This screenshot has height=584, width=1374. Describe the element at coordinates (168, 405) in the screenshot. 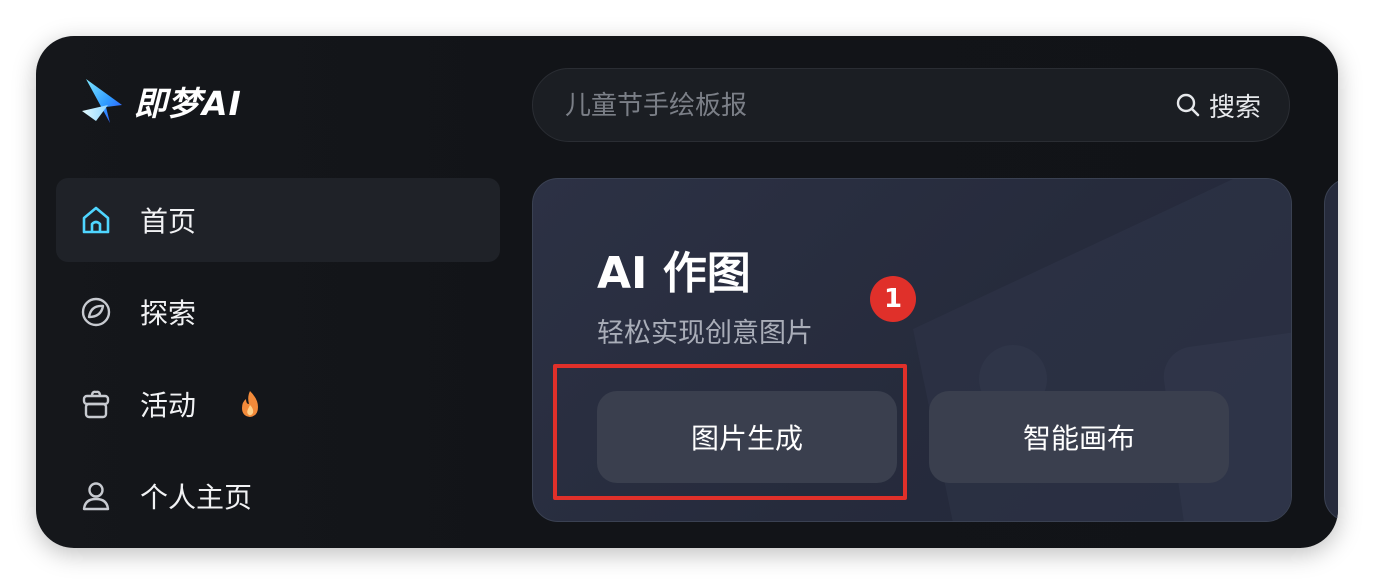

I see `sidebar-item-label: 活动` at that location.